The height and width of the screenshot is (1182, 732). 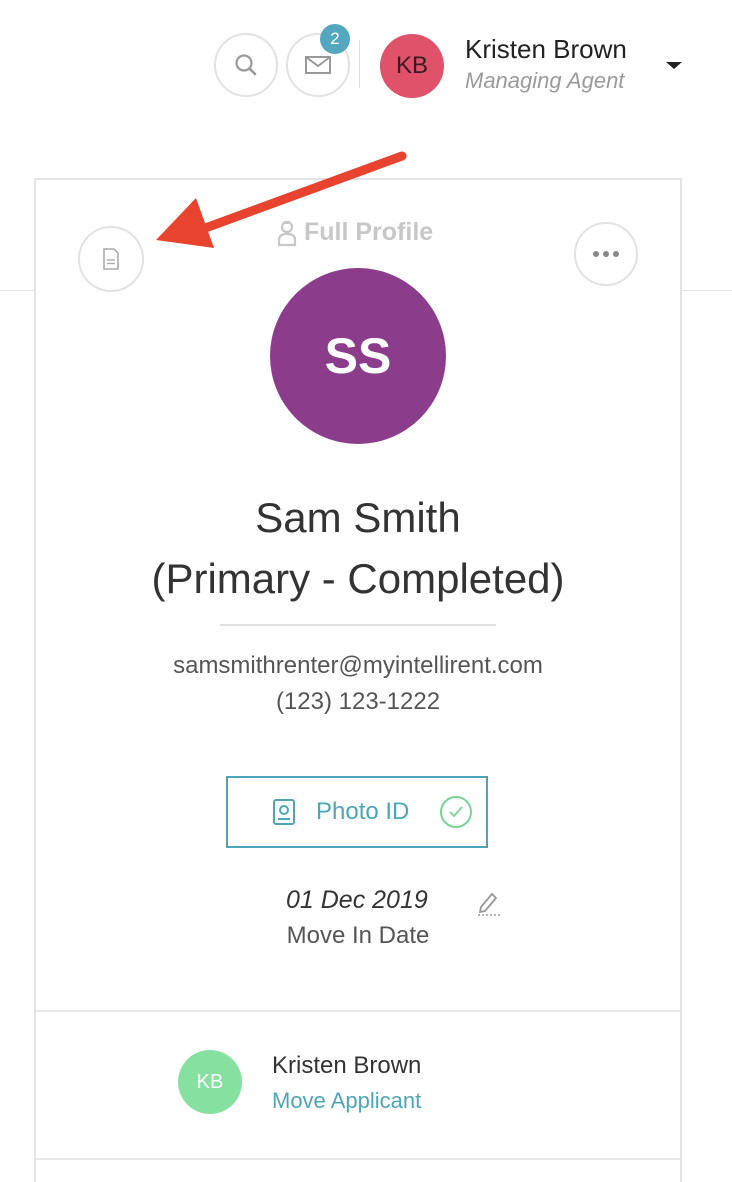 What do you see at coordinates (335, 39) in the screenshot?
I see `unread-badge: 2` at bounding box center [335, 39].